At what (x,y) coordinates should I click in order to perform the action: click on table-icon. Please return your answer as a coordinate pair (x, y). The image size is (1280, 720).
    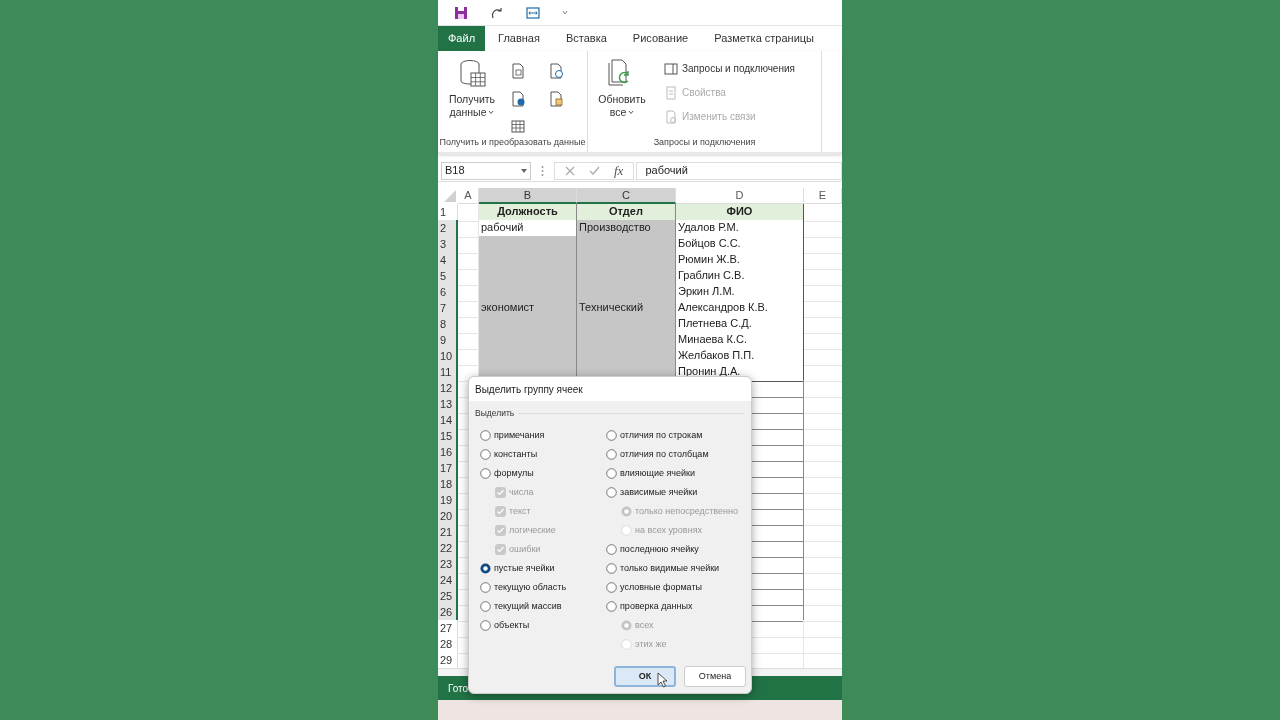
    Looking at the image, I should click on (518, 126).